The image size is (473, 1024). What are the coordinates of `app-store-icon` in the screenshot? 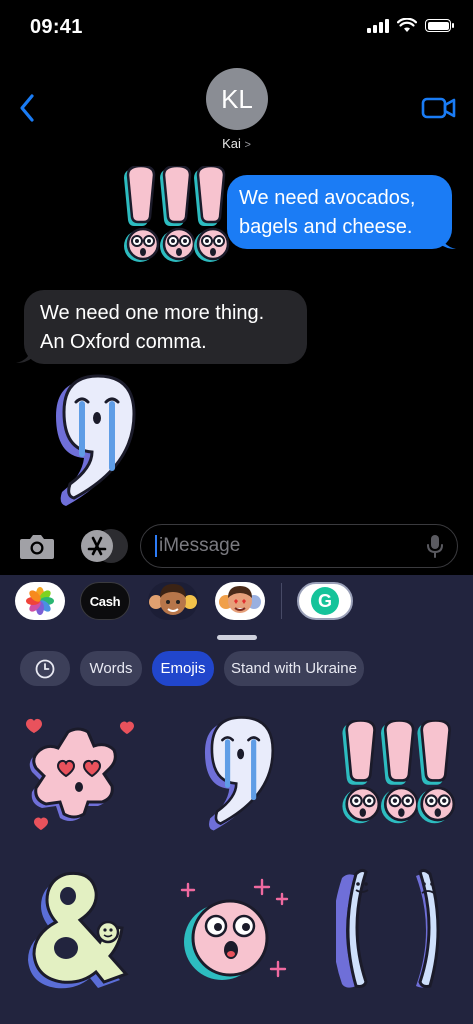 It's located at (104, 546).